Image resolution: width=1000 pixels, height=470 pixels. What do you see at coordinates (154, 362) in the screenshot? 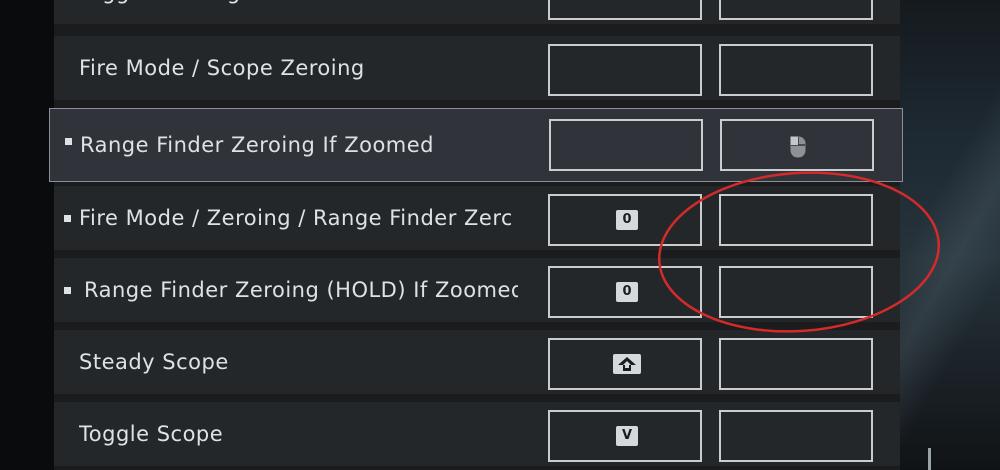
I see `row-label: Steady Scope` at bounding box center [154, 362].